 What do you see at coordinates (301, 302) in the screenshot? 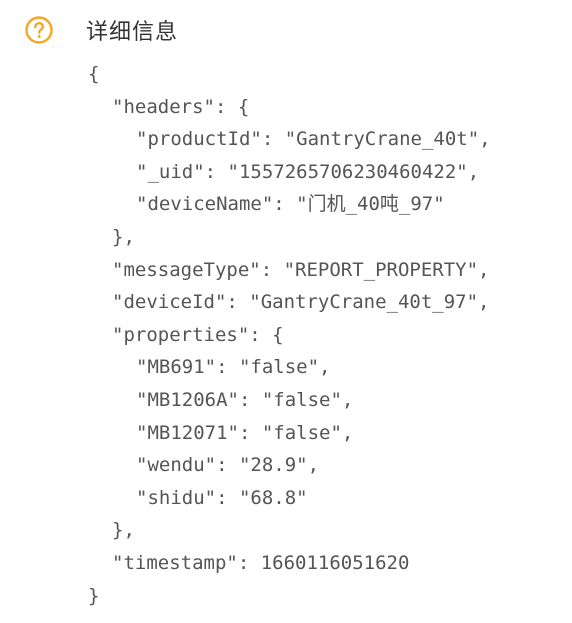
I see `json-line: "deviceId": "GantryCrane_40t_97",` at bounding box center [301, 302].